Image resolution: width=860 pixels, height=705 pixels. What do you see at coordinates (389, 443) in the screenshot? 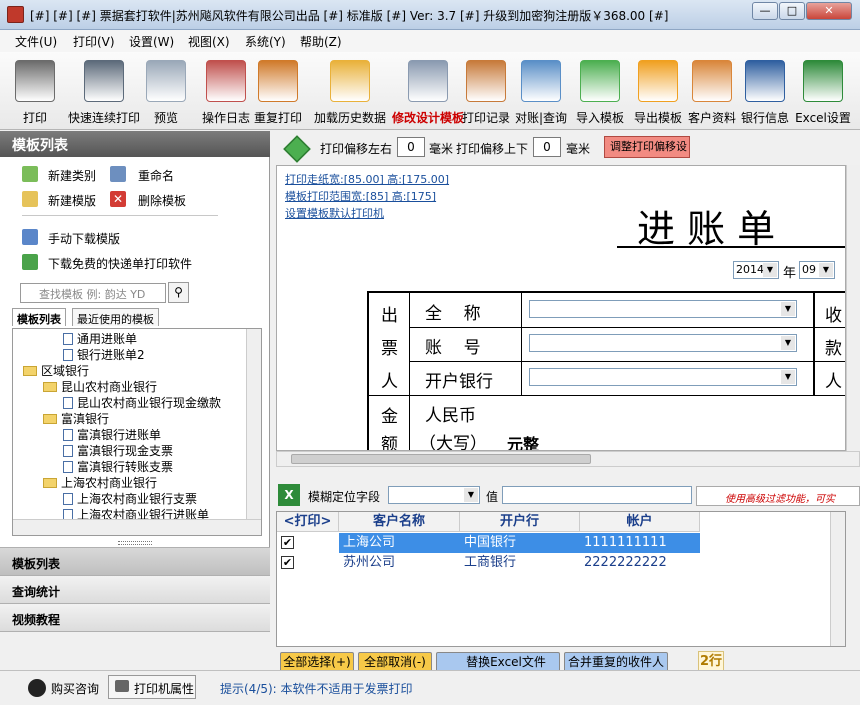
I see `amount-label-2: 额` at bounding box center [389, 443].